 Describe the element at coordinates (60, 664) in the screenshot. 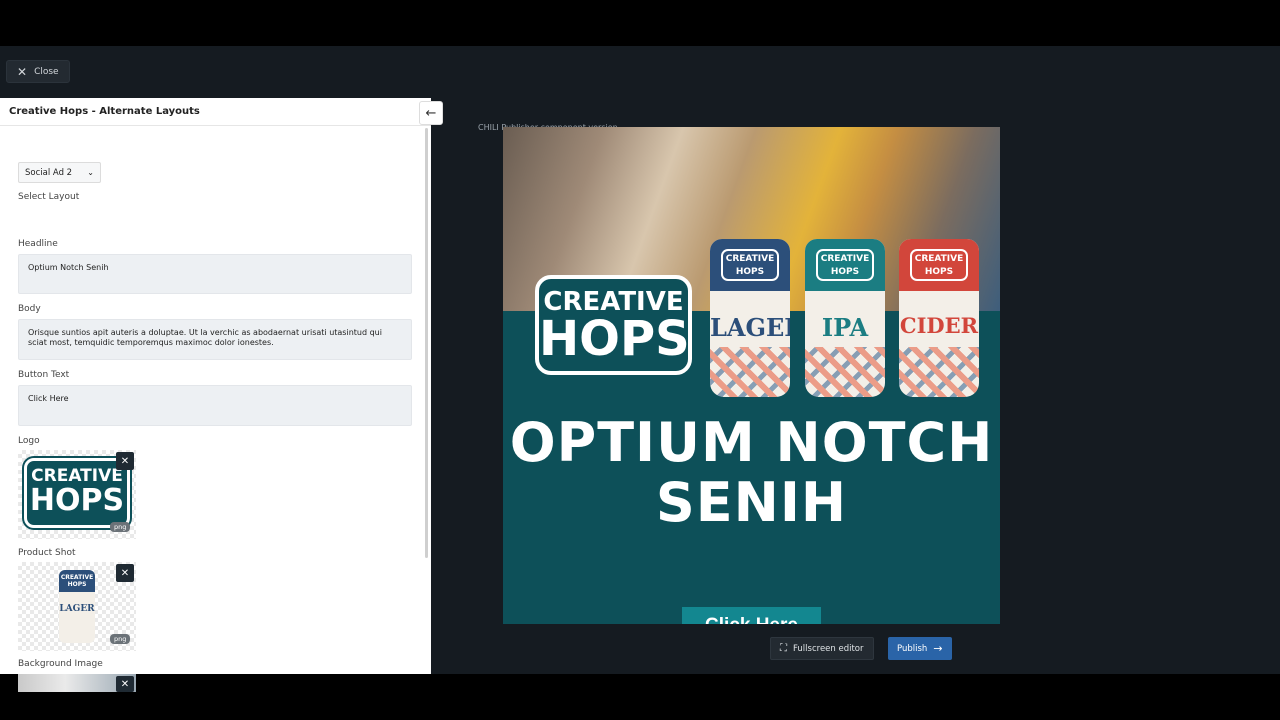

I see `background-image-label: Background Image` at that location.